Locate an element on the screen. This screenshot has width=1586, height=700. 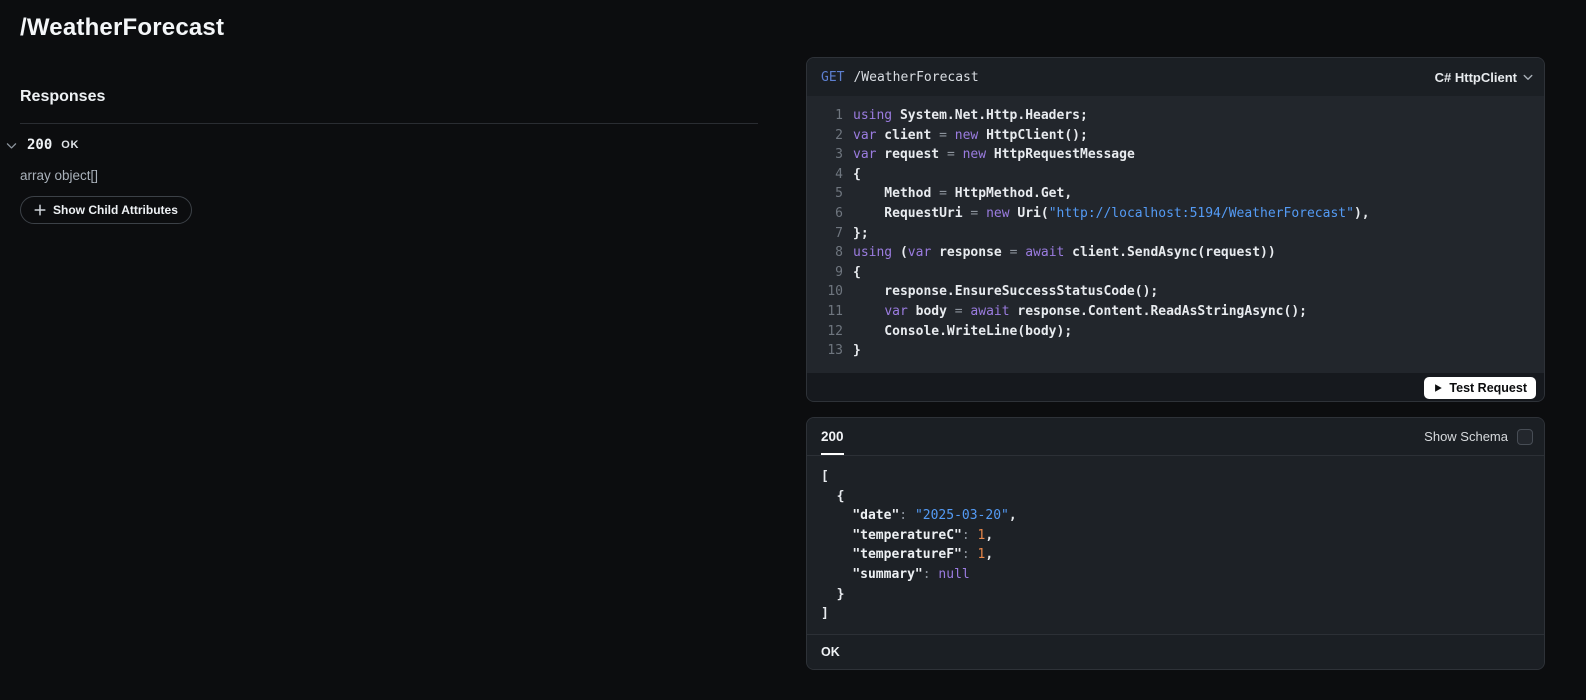
json-line: "date": "2025-03-20", is located at coordinates (1175, 516).